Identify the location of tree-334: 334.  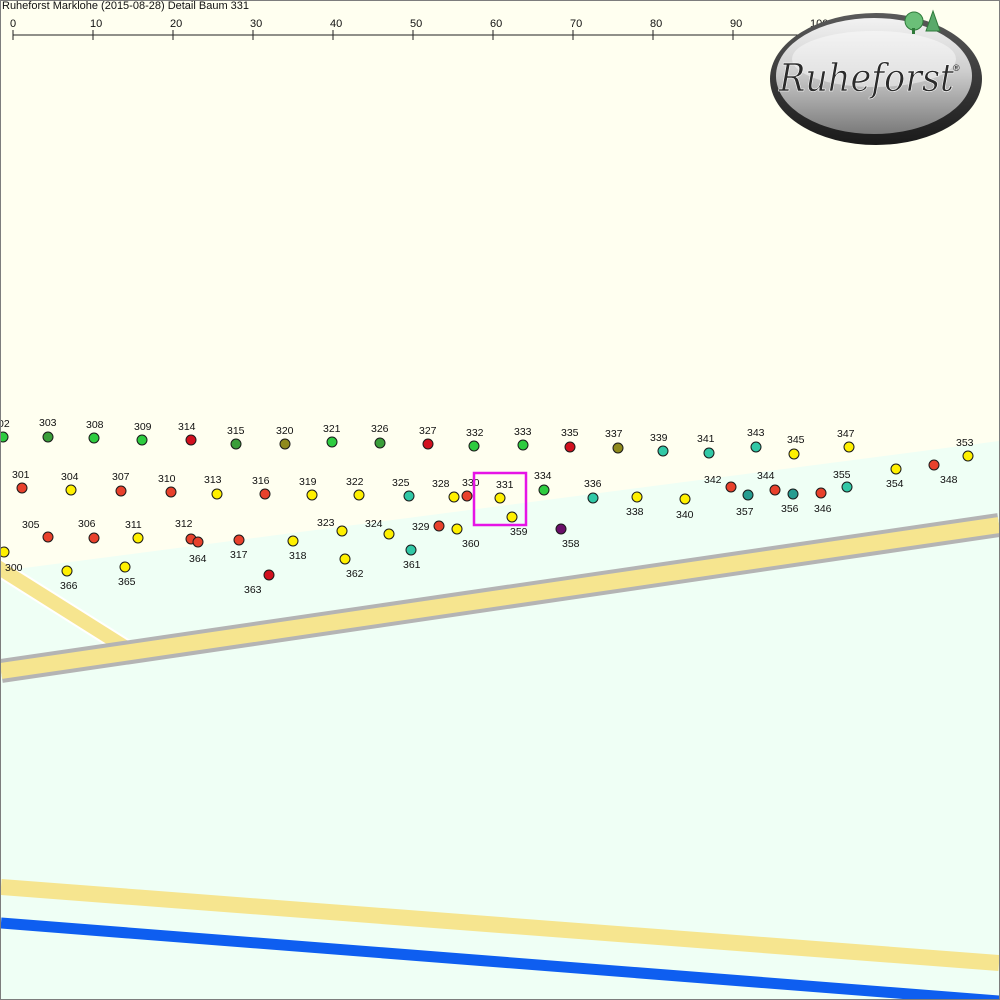
(543, 483).